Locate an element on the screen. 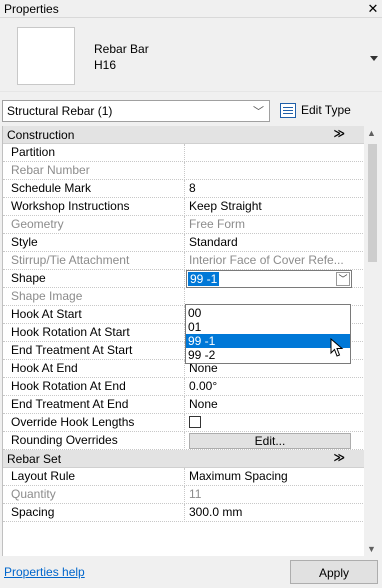 This screenshot has height=588, width=382. group-construction: Construction ≫ is located at coordinates (183, 135).